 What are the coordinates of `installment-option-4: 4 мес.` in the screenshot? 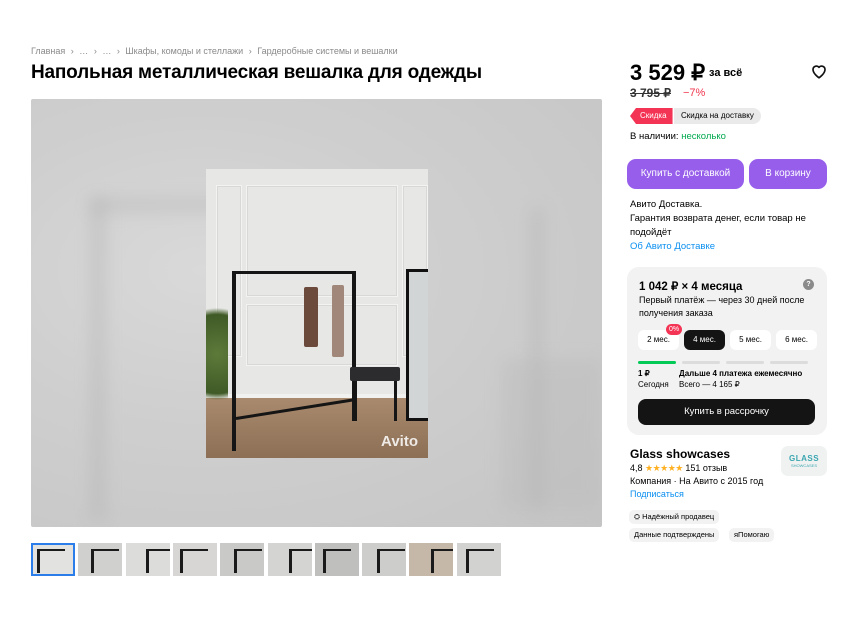 It's located at (704, 340).